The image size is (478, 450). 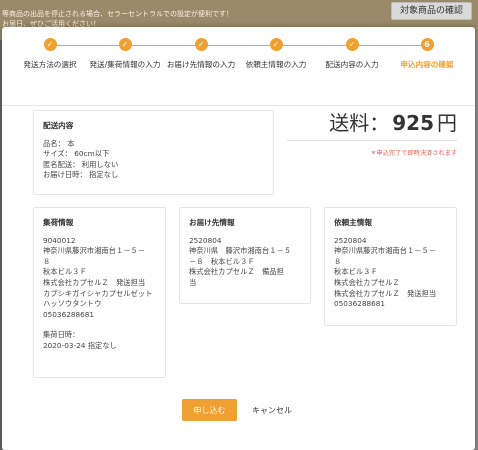 I want to click on step-confirm: 6 申込内容の確認, so click(x=427, y=54).